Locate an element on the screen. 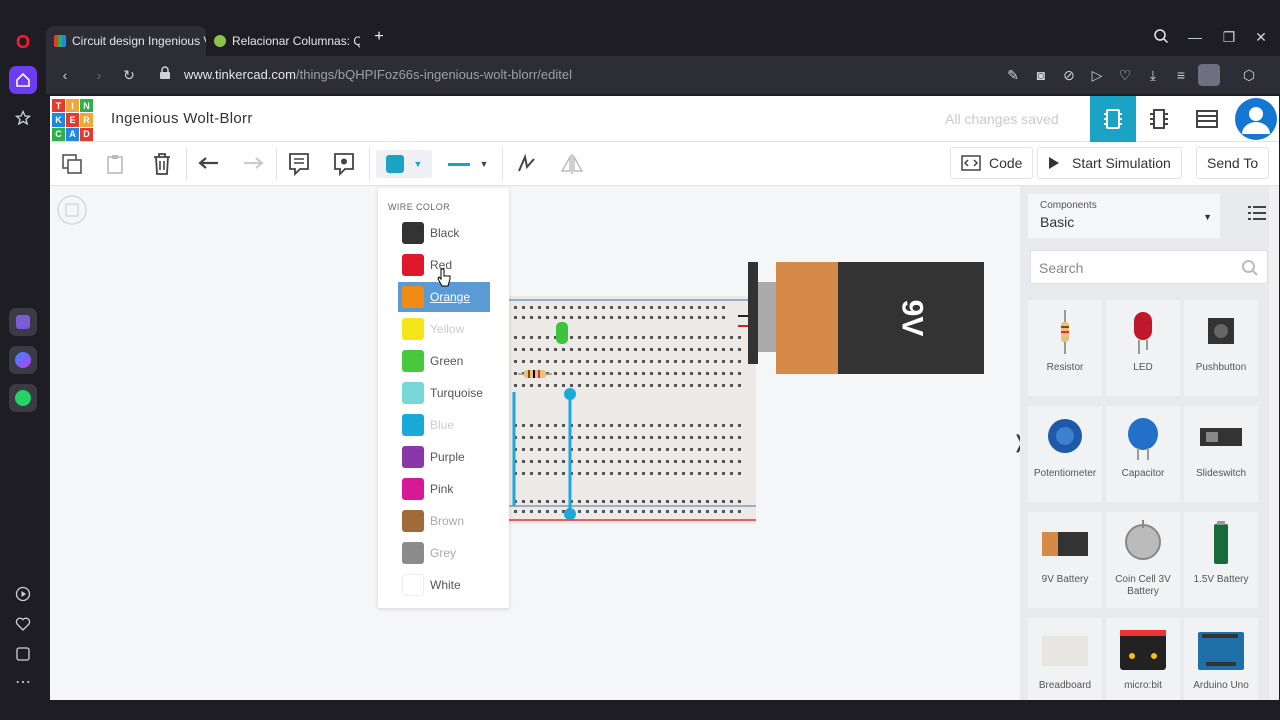 Image resolution: width=1280 pixels, height=720 pixels. wire-type-dropdown: ▼ is located at coordinates (468, 164).